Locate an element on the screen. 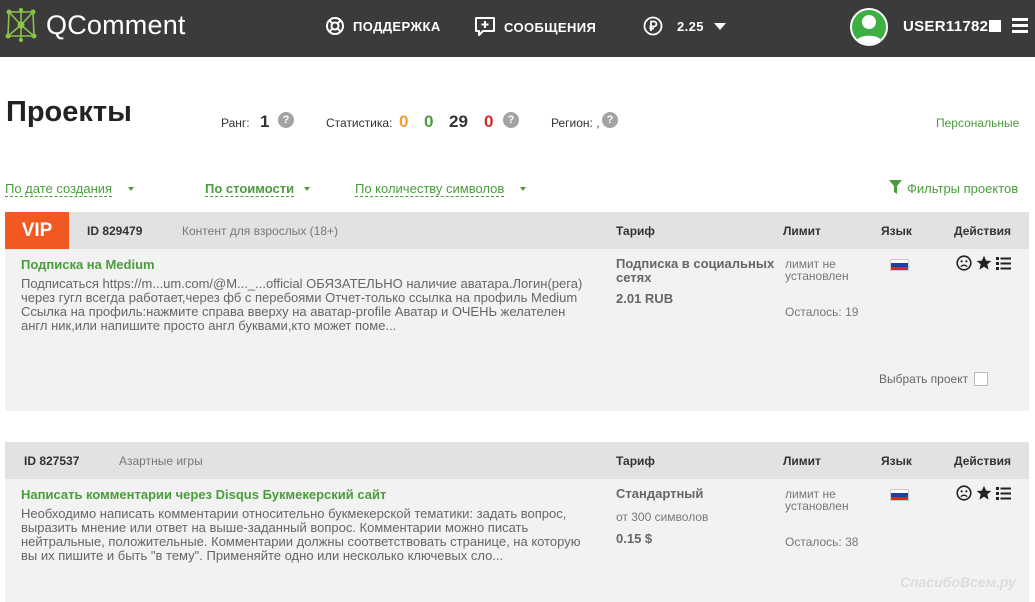 The width and height of the screenshot is (1035, 602). filter-icon is located at coordinates (898, 188).